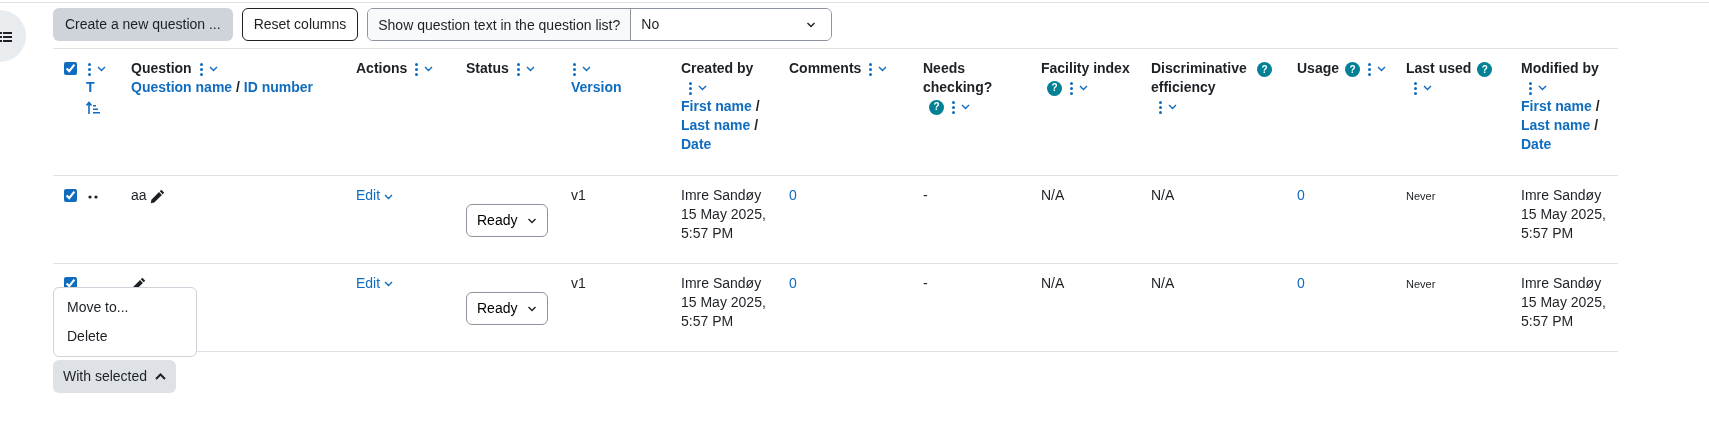 The width and height of the screenshot is (1709, 440). Describe the element at coordinates (1439, 68) in the screenshot. I see `column-title: Last used` at that location.